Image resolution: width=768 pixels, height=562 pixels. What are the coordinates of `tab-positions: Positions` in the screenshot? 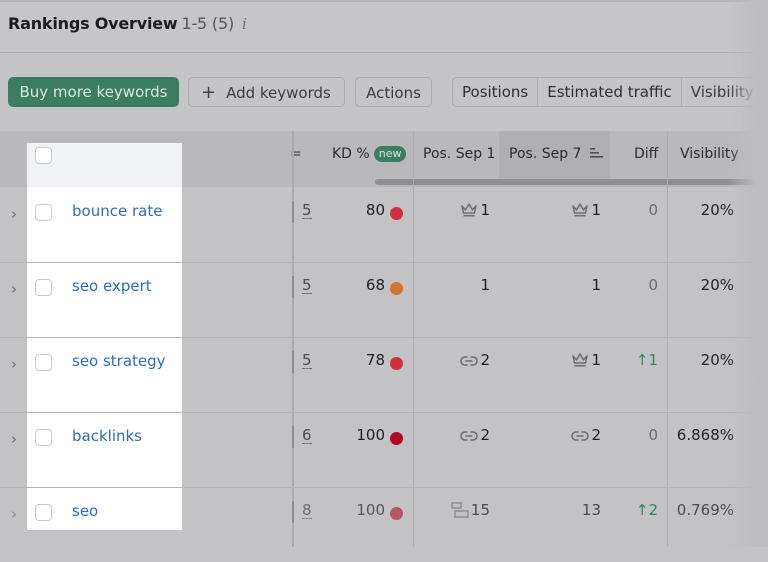 It's located at (496, 92).